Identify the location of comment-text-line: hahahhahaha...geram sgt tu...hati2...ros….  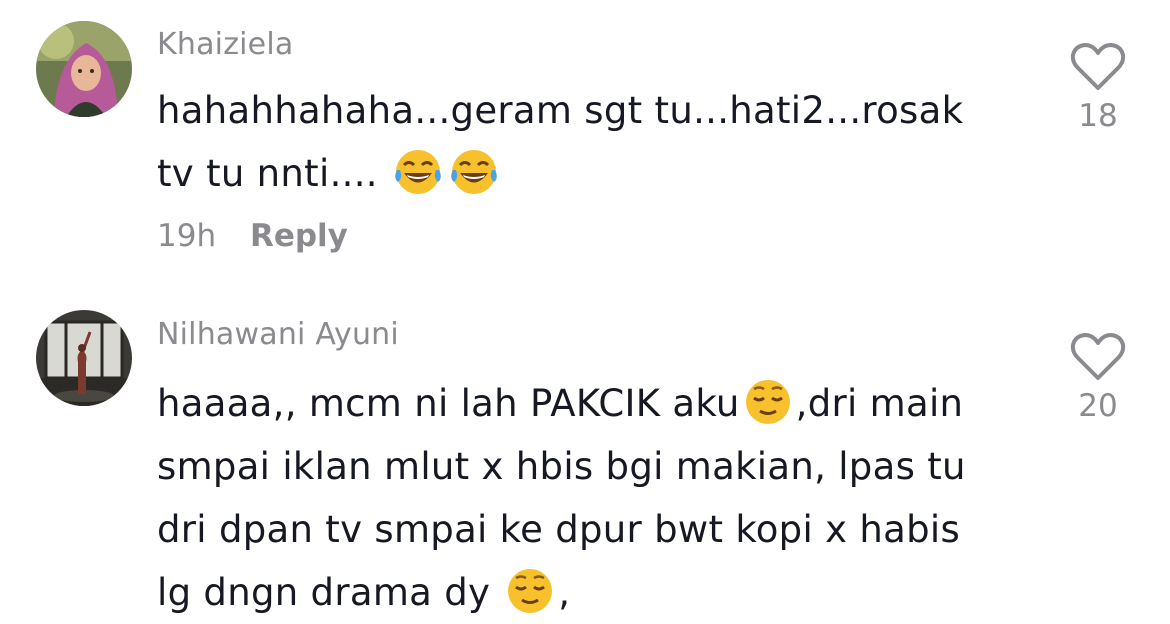
(560, 110).